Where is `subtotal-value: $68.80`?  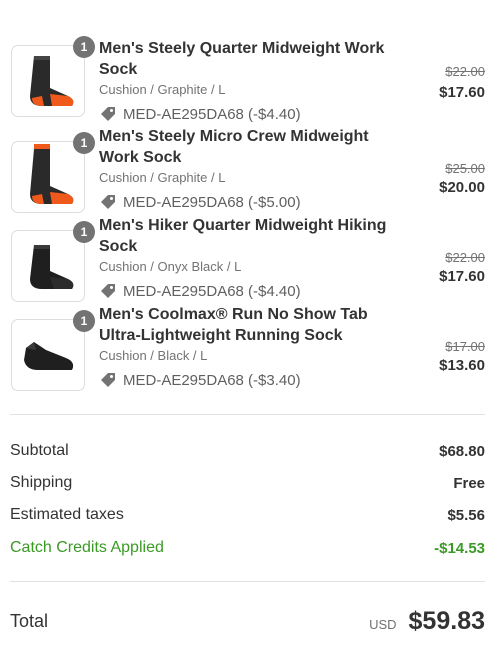
subtotal-value: $68.80 is located at coordinates (462, 451).